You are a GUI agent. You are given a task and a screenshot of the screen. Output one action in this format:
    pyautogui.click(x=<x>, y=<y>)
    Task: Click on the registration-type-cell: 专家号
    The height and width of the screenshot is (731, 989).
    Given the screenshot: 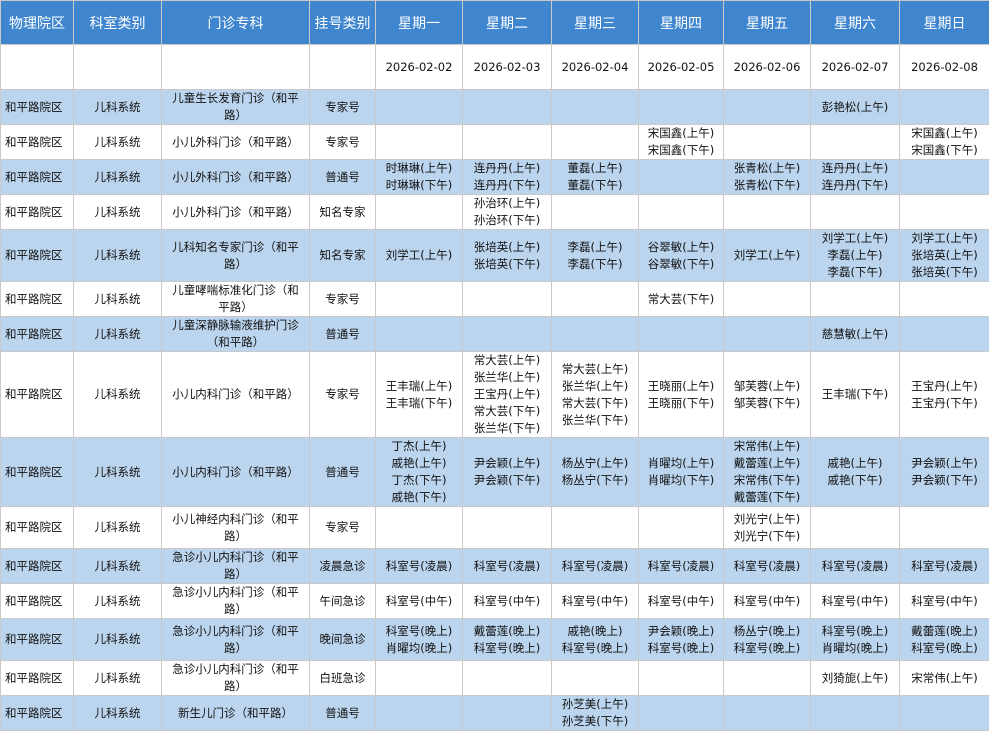 What is the action you would take?
    pyautogui.click(x=343, y=528)
    